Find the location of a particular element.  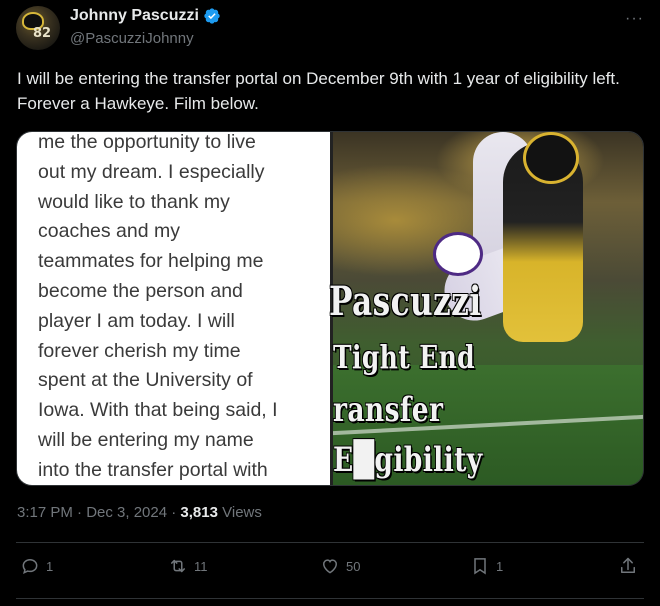

author-name: Johnny Pascuzzi is located at coordinates (145, 16).